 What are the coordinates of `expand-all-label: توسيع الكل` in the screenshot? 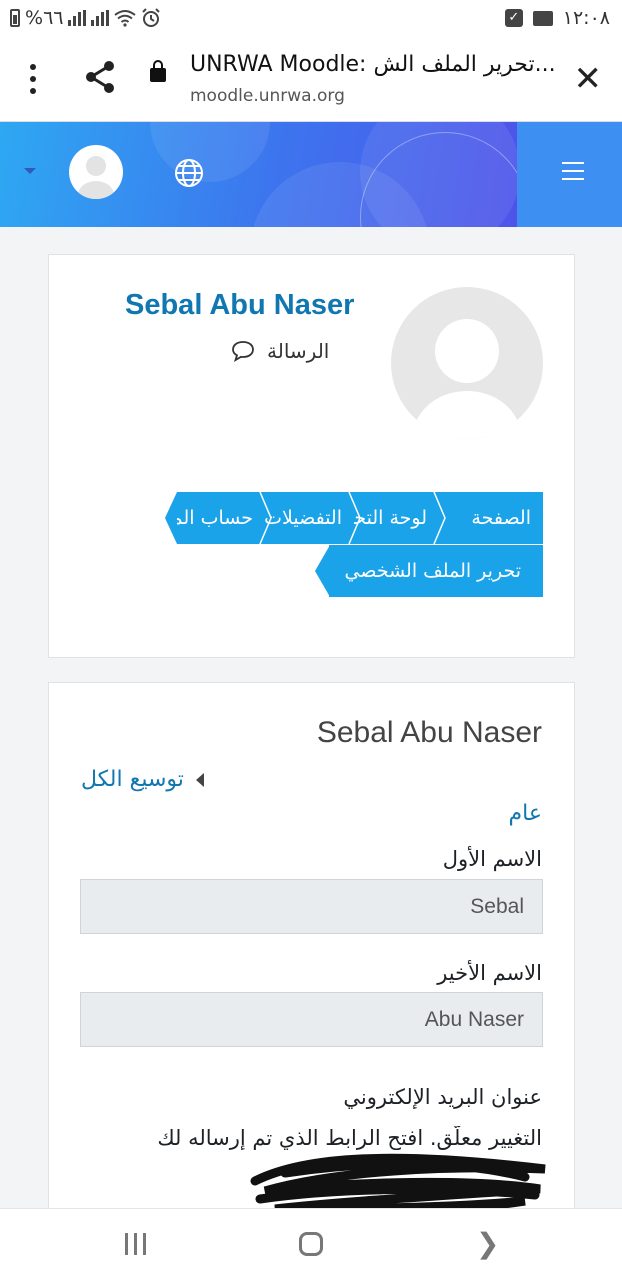 It's located at (132, 779).